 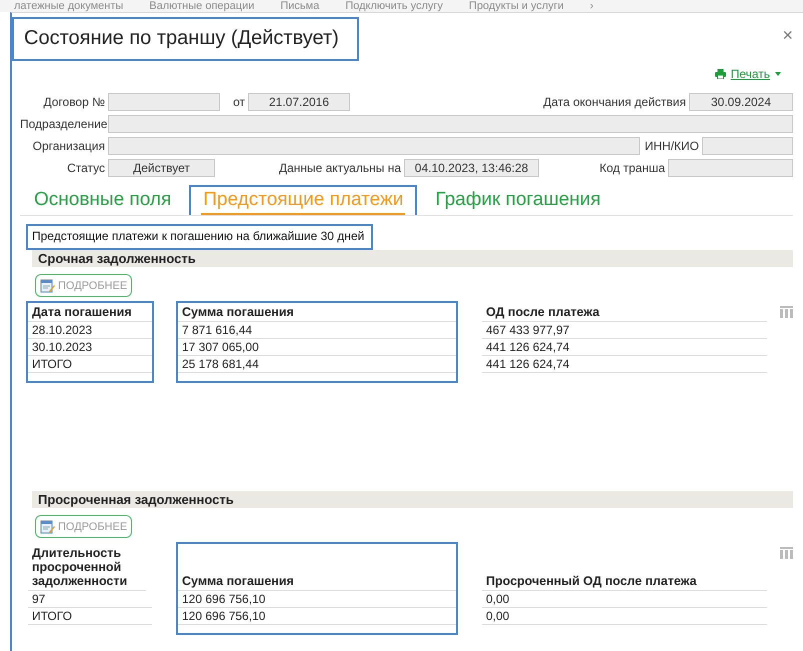 I want to click on field-label: Статус, so click(x=85, y=168).